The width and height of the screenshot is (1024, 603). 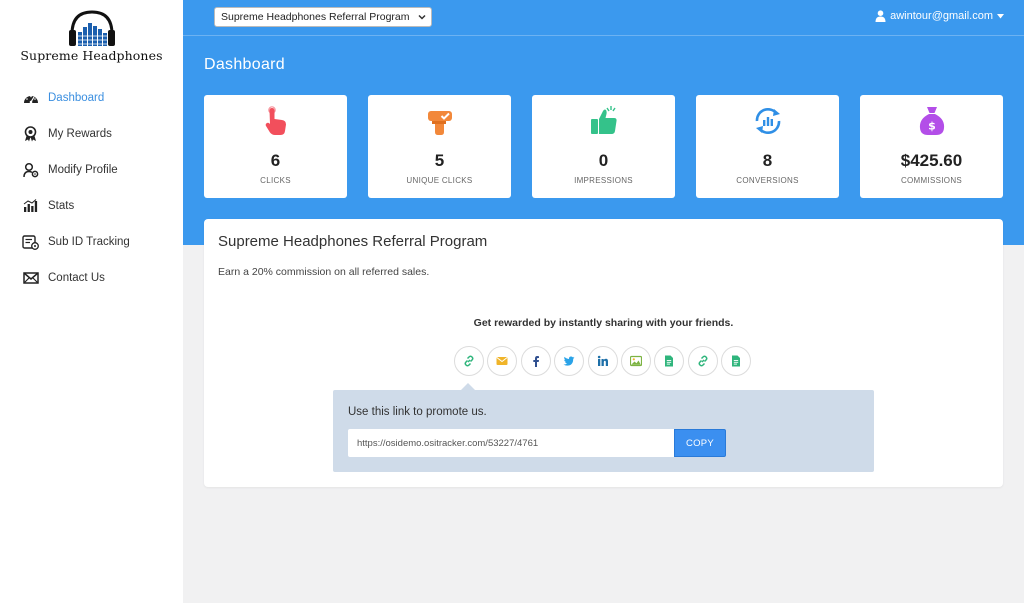 I want to click on share-linkedin-button, so click(x=602, y=361).